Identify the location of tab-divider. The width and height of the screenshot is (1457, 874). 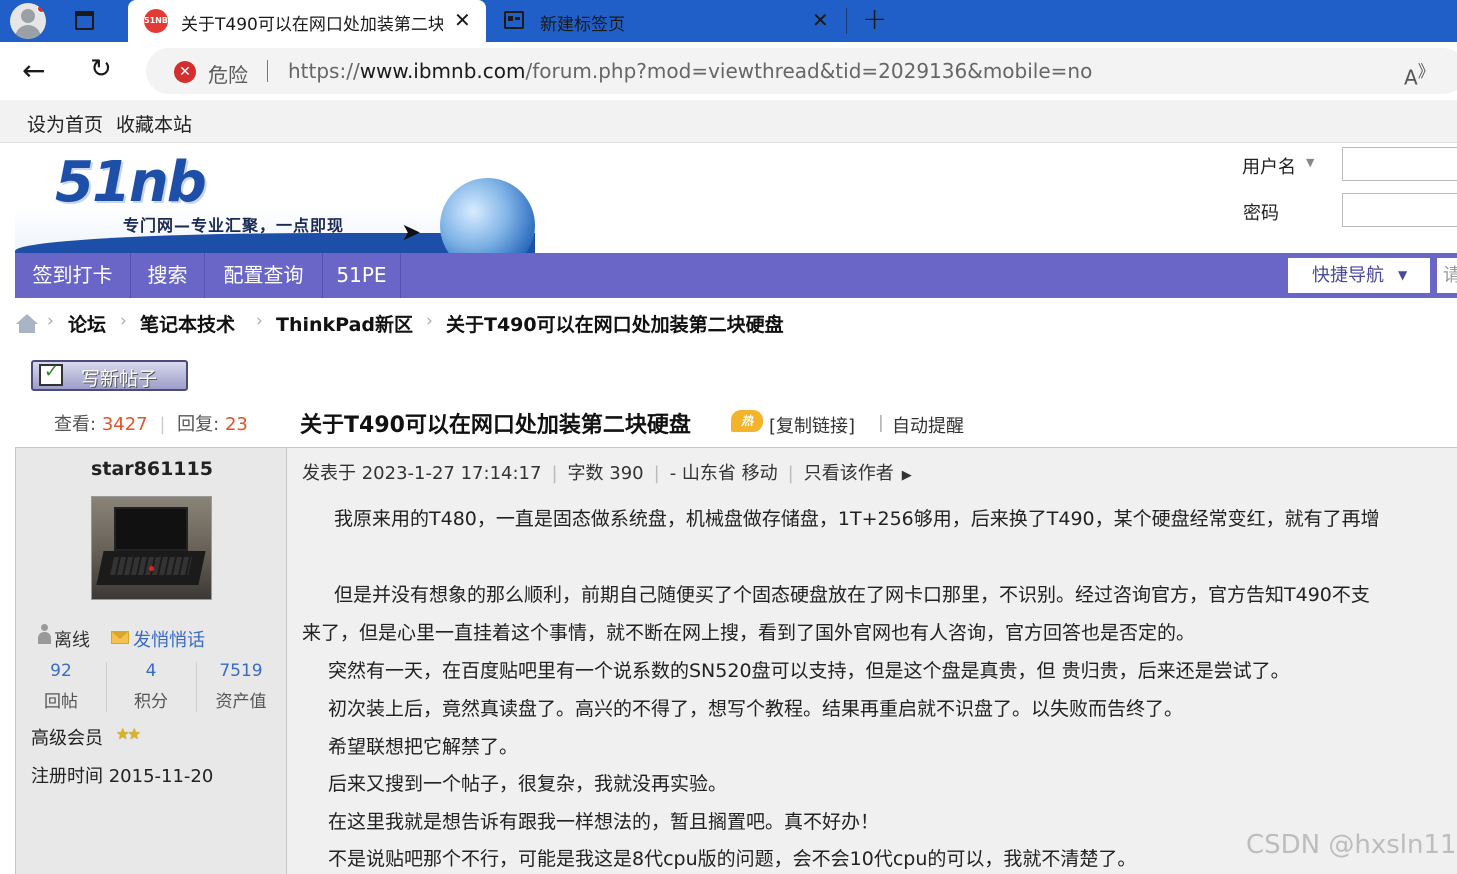
(846, 21).